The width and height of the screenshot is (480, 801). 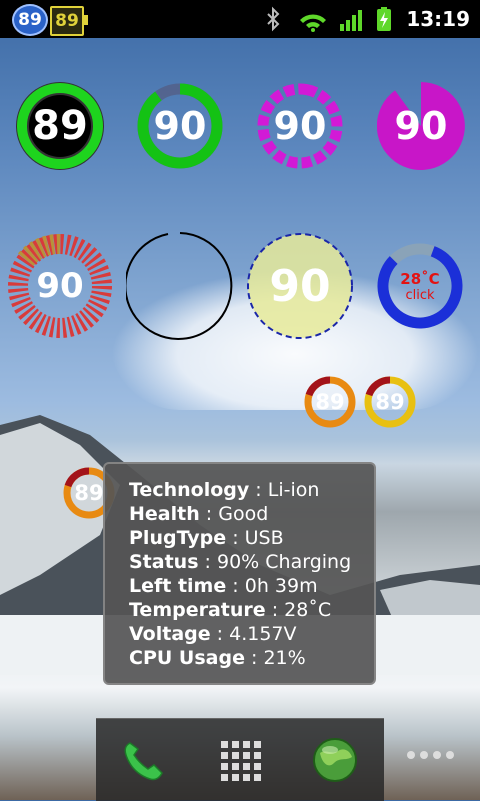 I want to click on battery-widget-2: 90, so click(x=180, y=126).